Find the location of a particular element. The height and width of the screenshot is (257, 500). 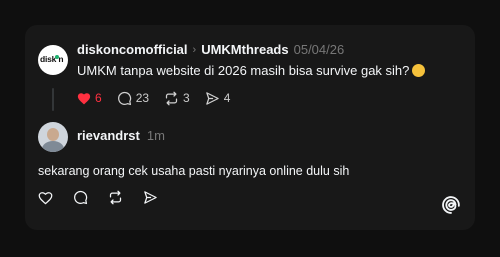

post-header: diskoncomofficial › UMKMthreads 05/04/26 is located at coordinates (210, 50).